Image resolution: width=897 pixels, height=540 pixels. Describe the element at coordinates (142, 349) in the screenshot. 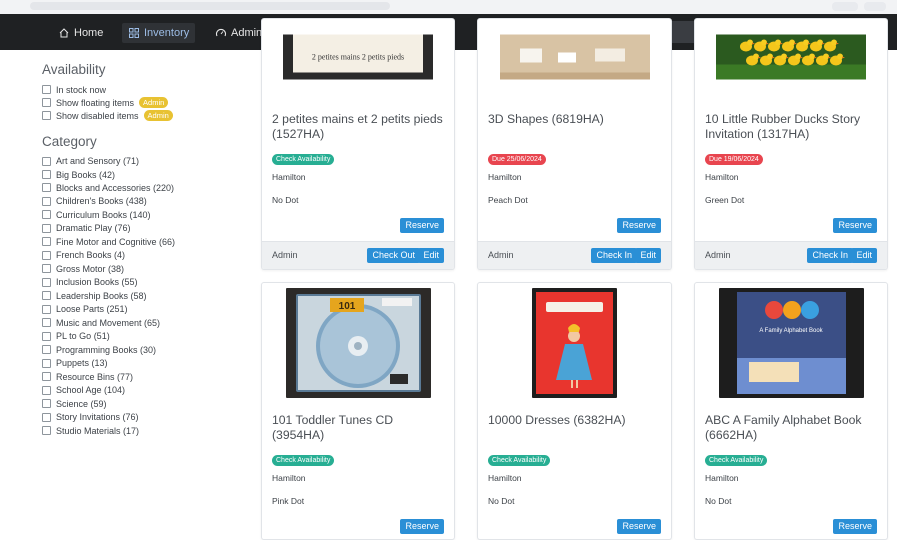

I see `category-option: Programming Books (30)` at that location.